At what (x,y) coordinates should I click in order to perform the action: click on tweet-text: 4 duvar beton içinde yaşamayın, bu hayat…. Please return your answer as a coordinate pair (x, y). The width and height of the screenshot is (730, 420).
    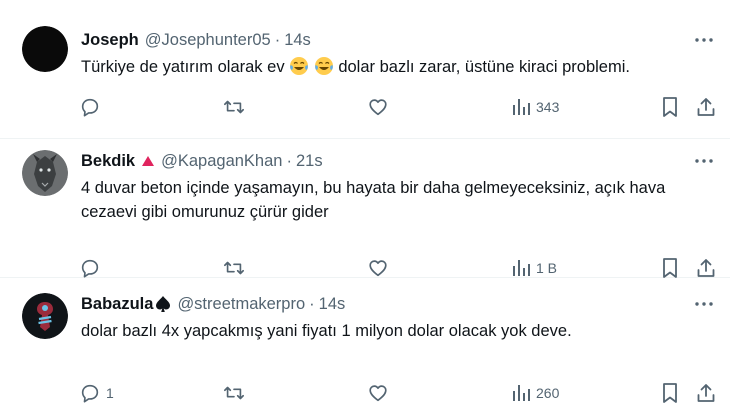
    Looking at the image, I should click on (373, 200).